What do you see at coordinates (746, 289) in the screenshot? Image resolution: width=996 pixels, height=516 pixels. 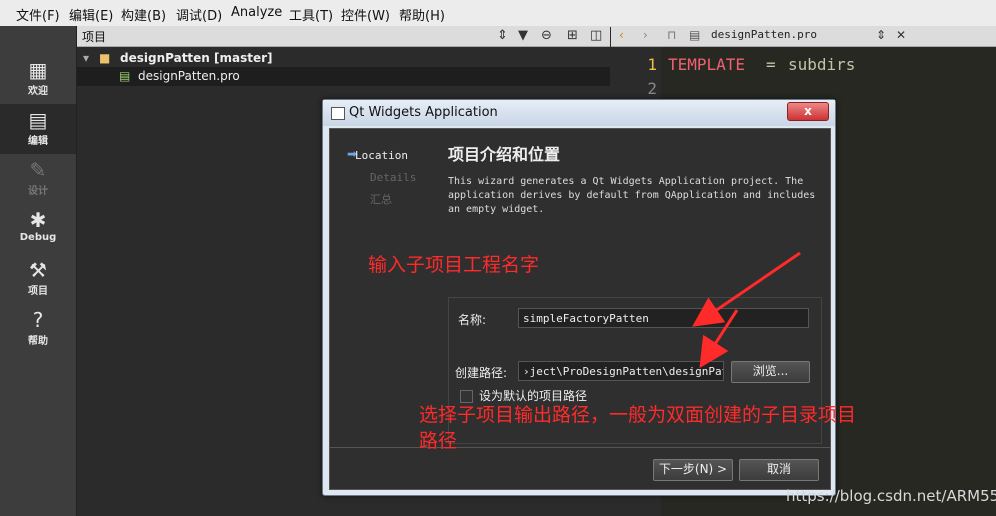 I see `arrow-to-name` at bounding box center [746, 289].